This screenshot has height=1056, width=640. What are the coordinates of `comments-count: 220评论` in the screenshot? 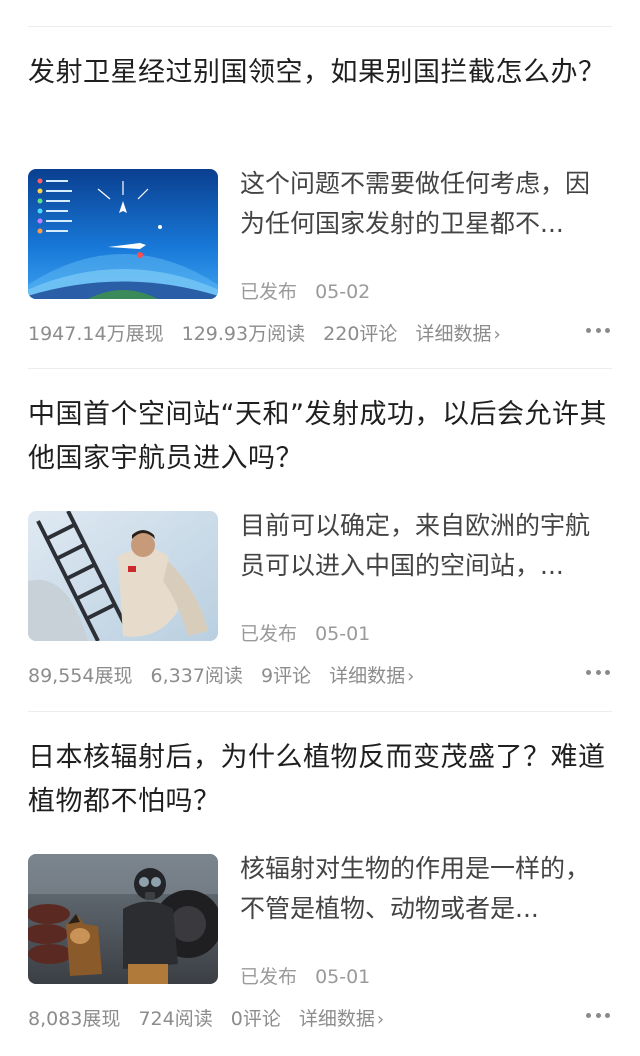 It's located at (360, 334).